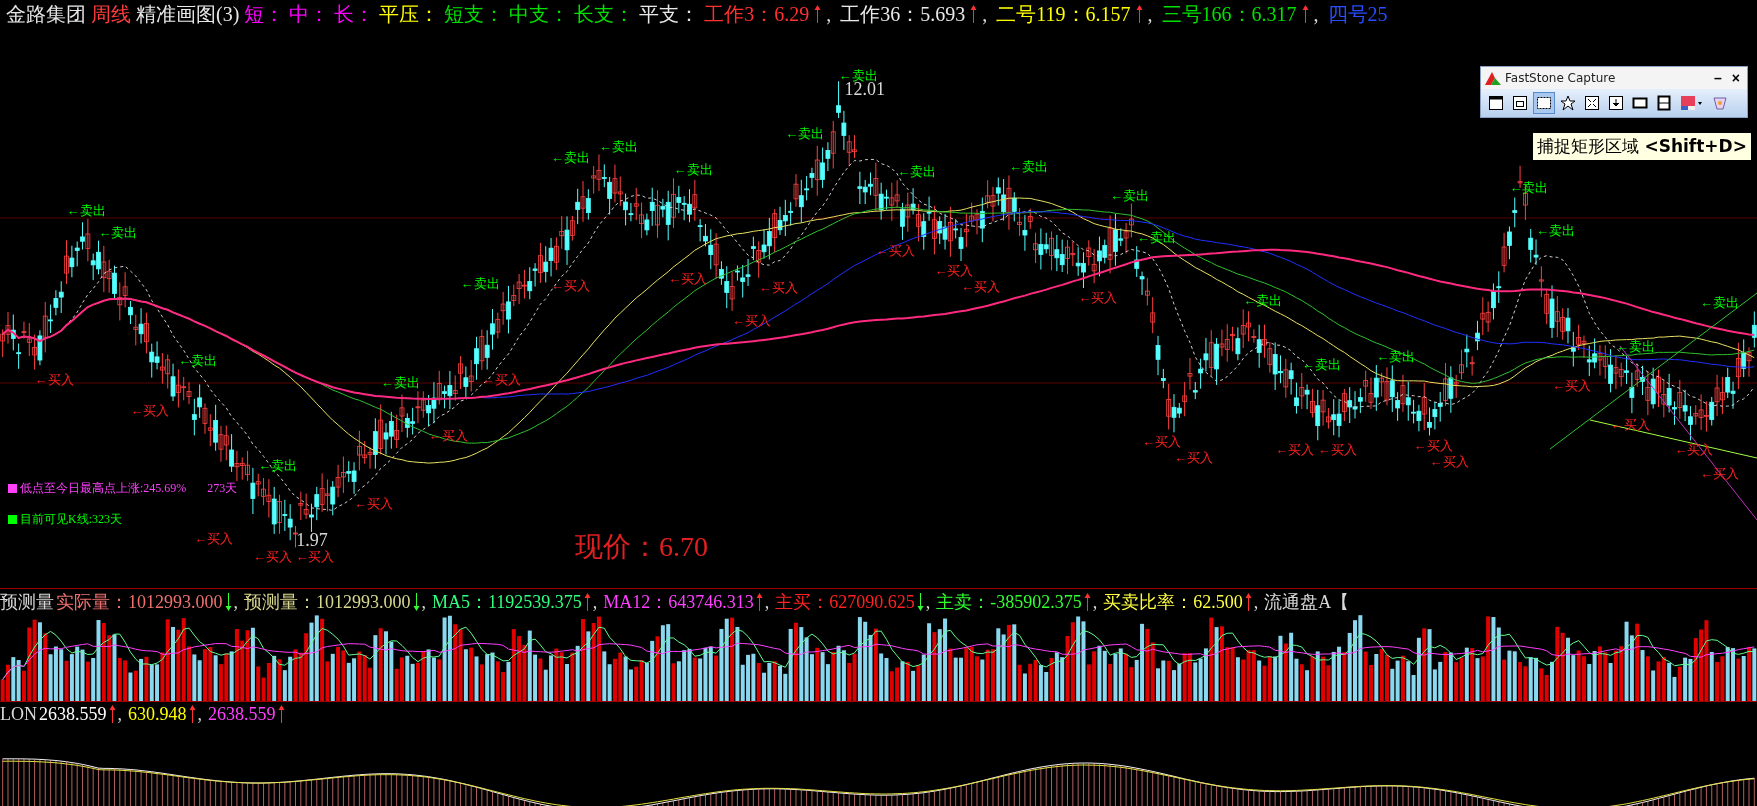 This screenshot has width=1757, height=806. I want to click on indicator-label: 精准画图(3), so click(188, 14).